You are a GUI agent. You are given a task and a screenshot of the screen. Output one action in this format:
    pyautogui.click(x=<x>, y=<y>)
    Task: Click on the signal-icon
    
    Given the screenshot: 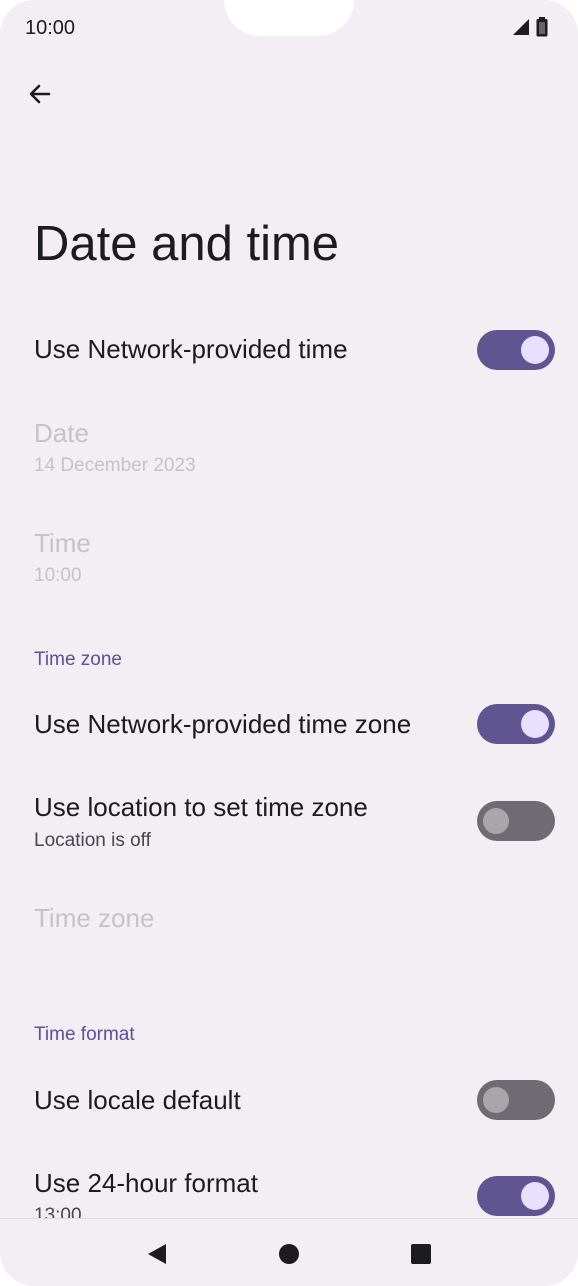 What is the action you would take?
    pyautogui.click(x=521, y=27)
    